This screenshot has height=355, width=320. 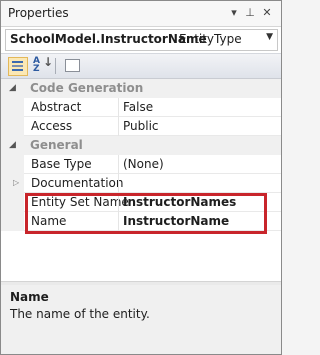 What do you see at coordinates (18, 66) in the screenshot?
I see `categorized-icon` at bounding box center [18, 66].